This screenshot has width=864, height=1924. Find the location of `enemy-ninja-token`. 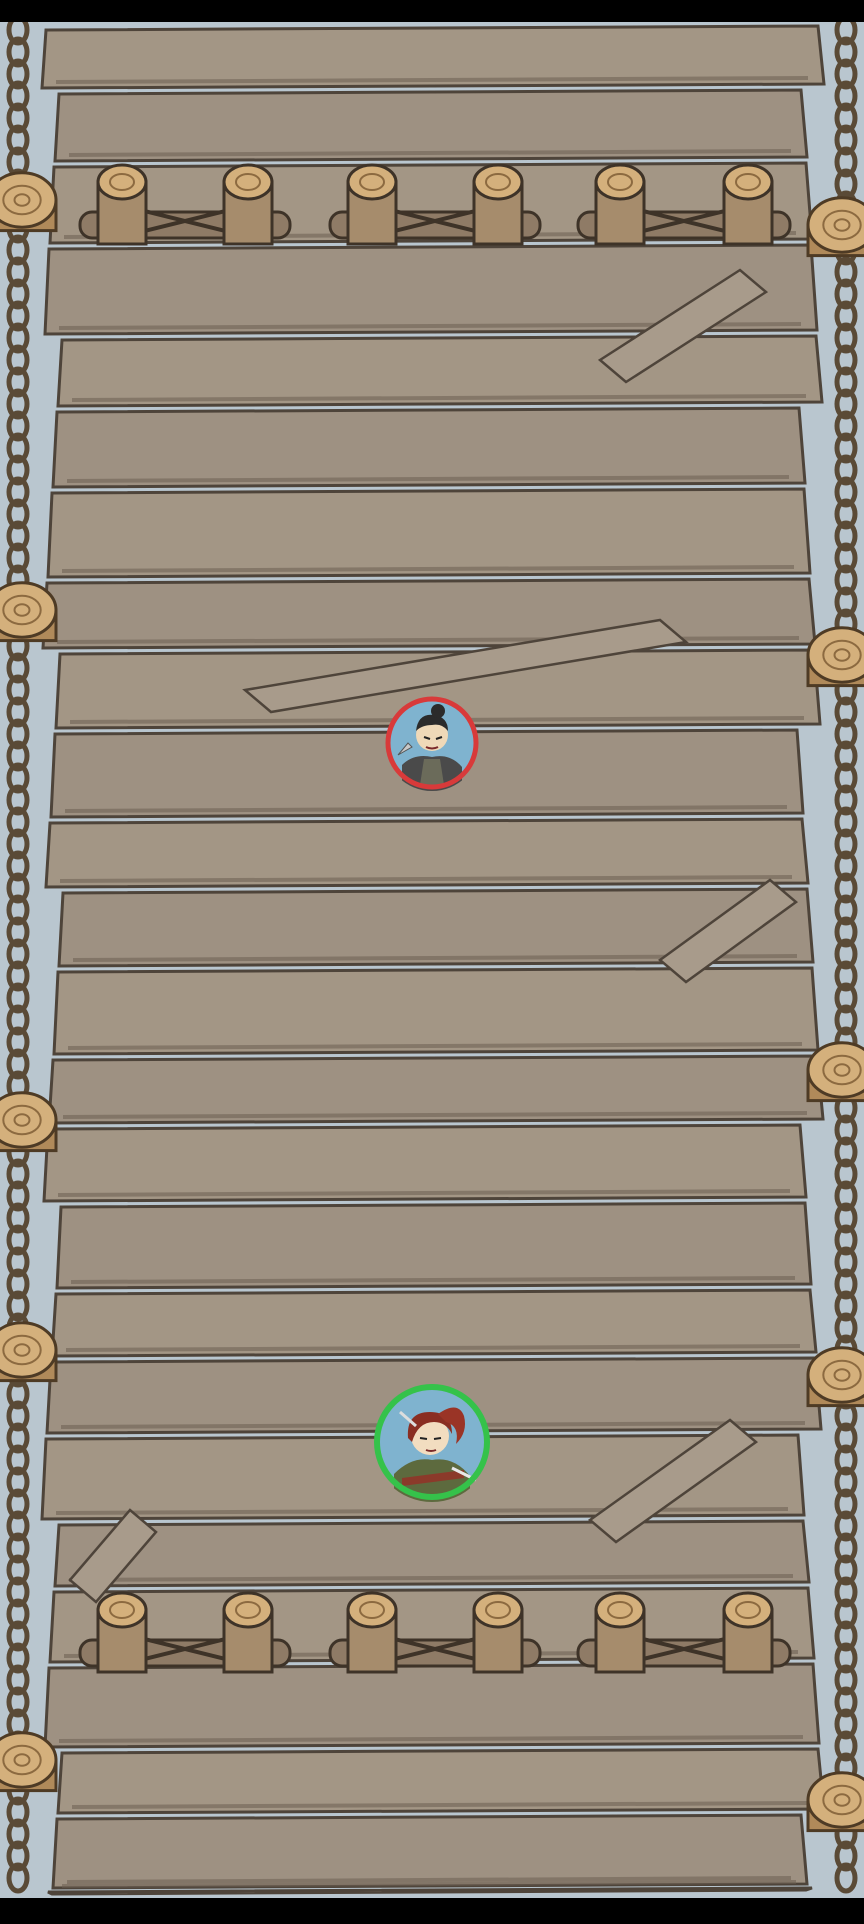

enemy-ninja-token is located at coordinates (432, 743).